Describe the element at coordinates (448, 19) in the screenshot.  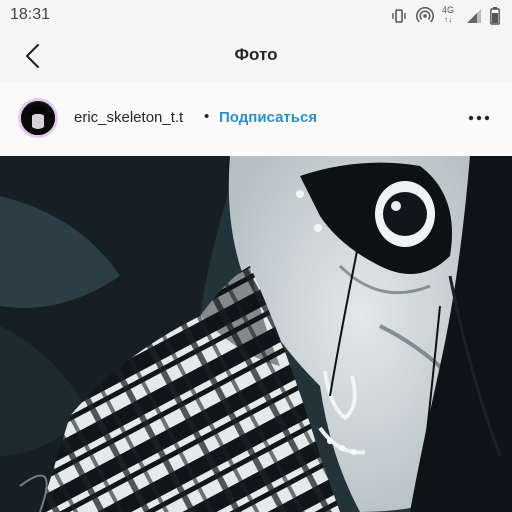
I see `network-arrows: ↑↓` at that location.